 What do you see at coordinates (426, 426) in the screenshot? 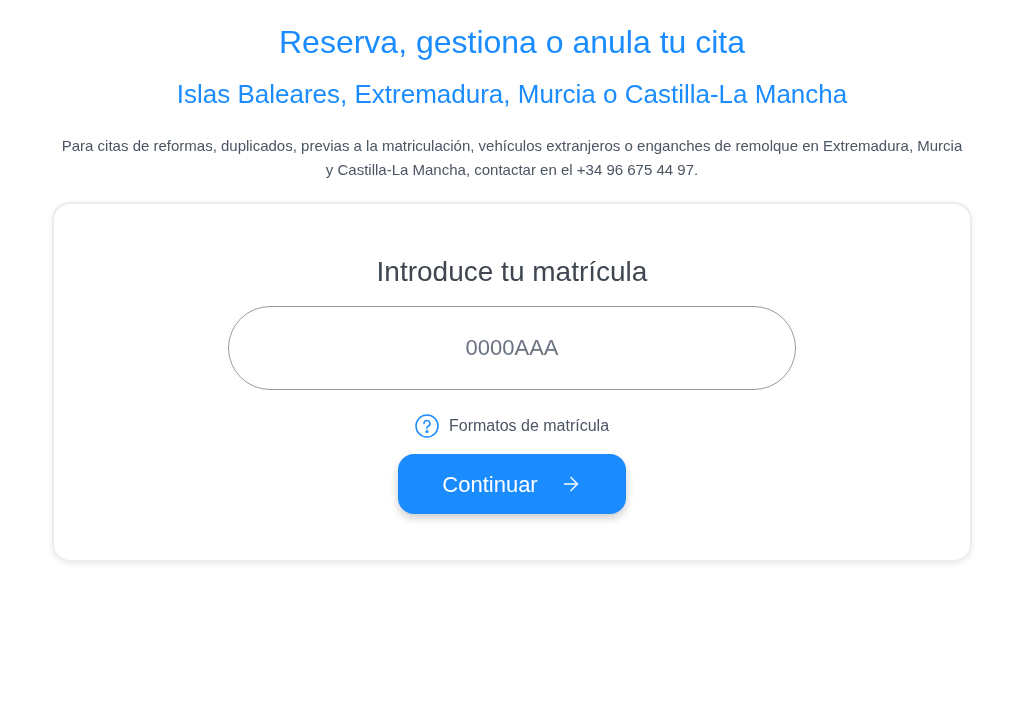
I see `help-icon` at bounding box center [426, 426].